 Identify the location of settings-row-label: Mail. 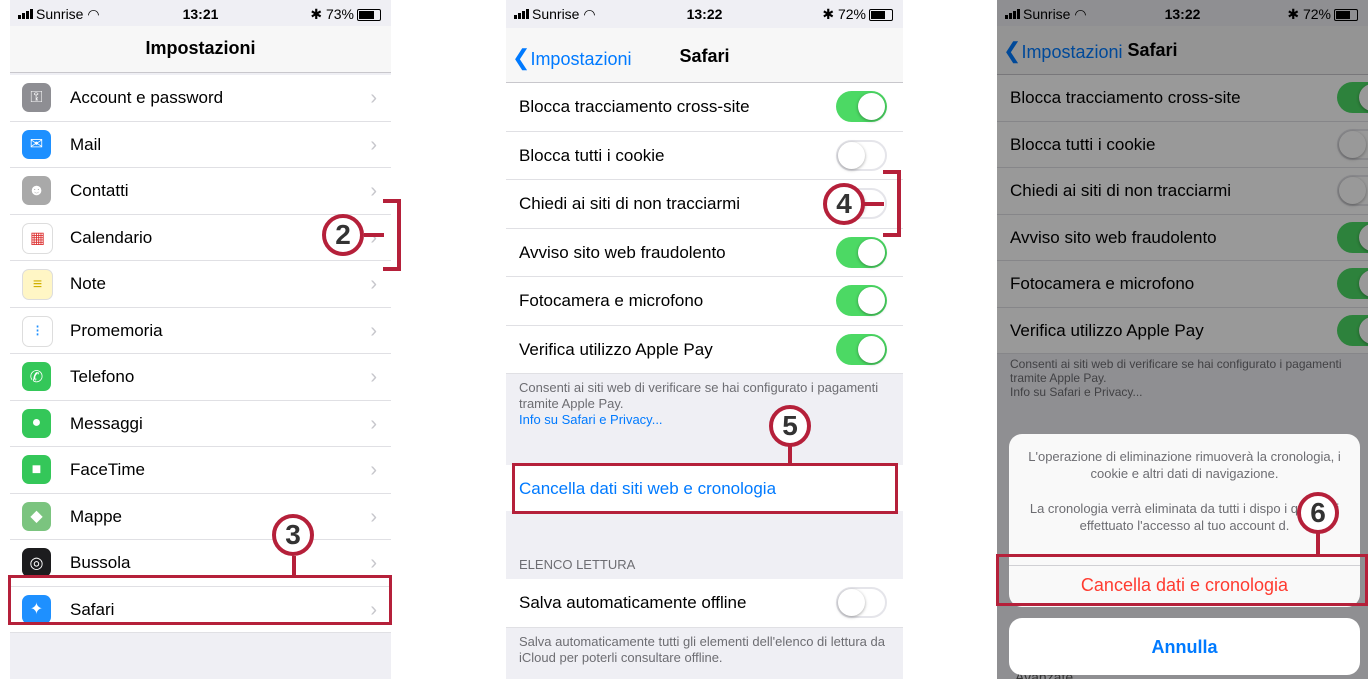
(86, 144).